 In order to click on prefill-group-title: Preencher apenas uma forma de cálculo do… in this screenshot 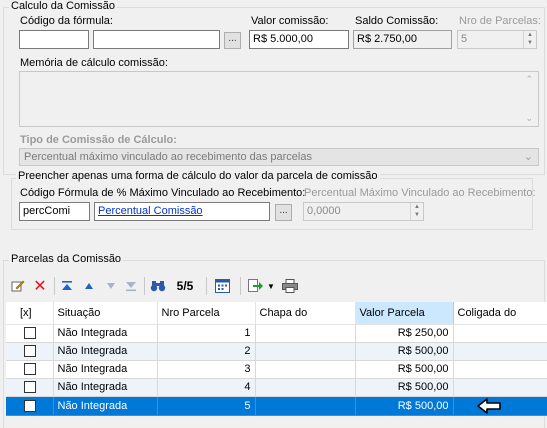, I will do `click(198, 176)`.